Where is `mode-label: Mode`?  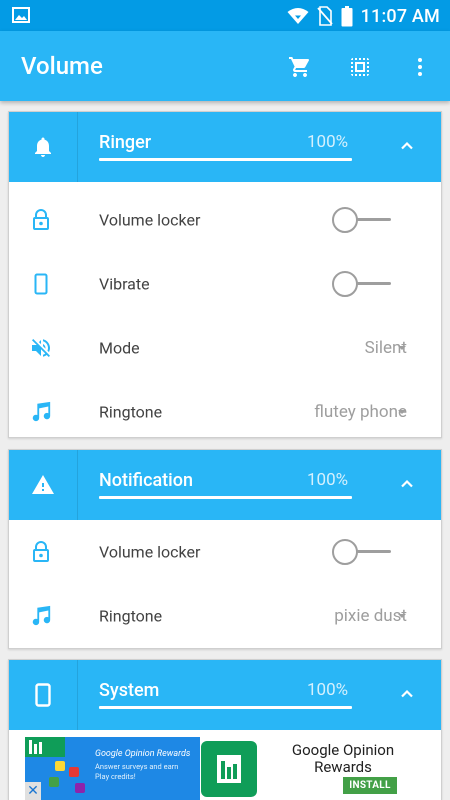
mode-label: Mode is located at coordinates (119, 348).